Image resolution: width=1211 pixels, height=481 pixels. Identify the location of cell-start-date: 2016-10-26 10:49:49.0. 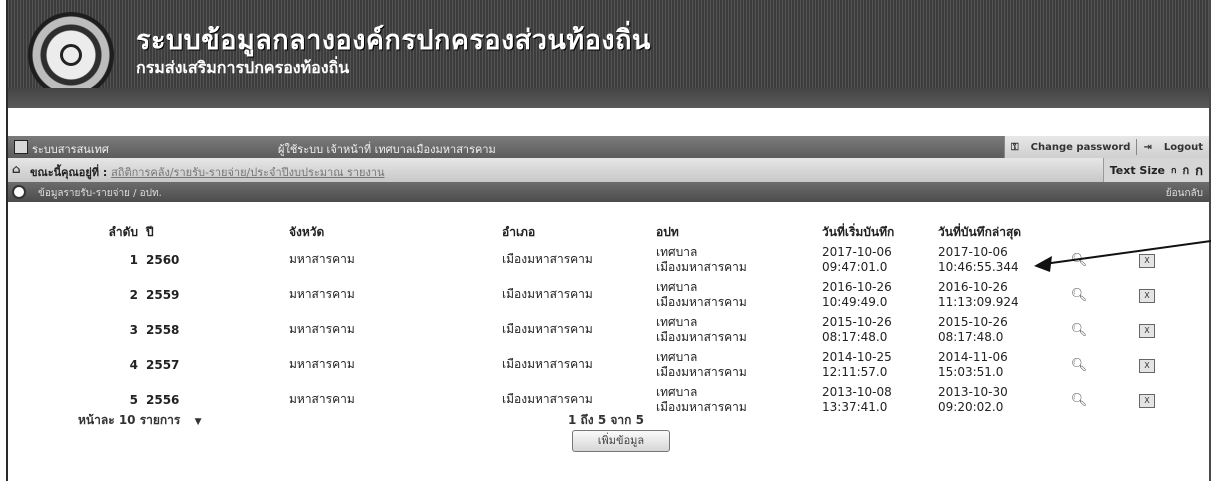
(876, 294).